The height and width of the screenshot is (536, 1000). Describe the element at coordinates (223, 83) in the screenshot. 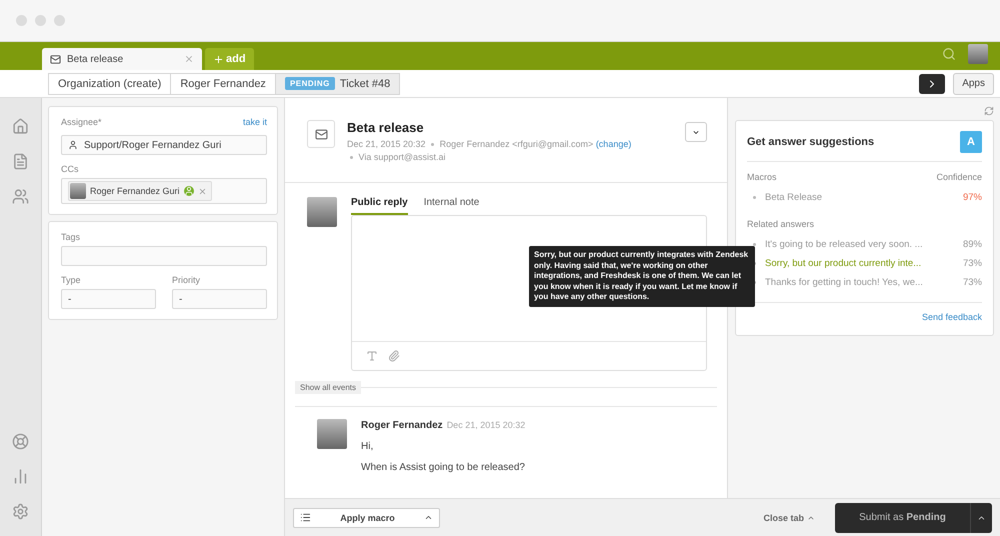

I see `breadcrumb-tab: Roger Fernandez` at that location.